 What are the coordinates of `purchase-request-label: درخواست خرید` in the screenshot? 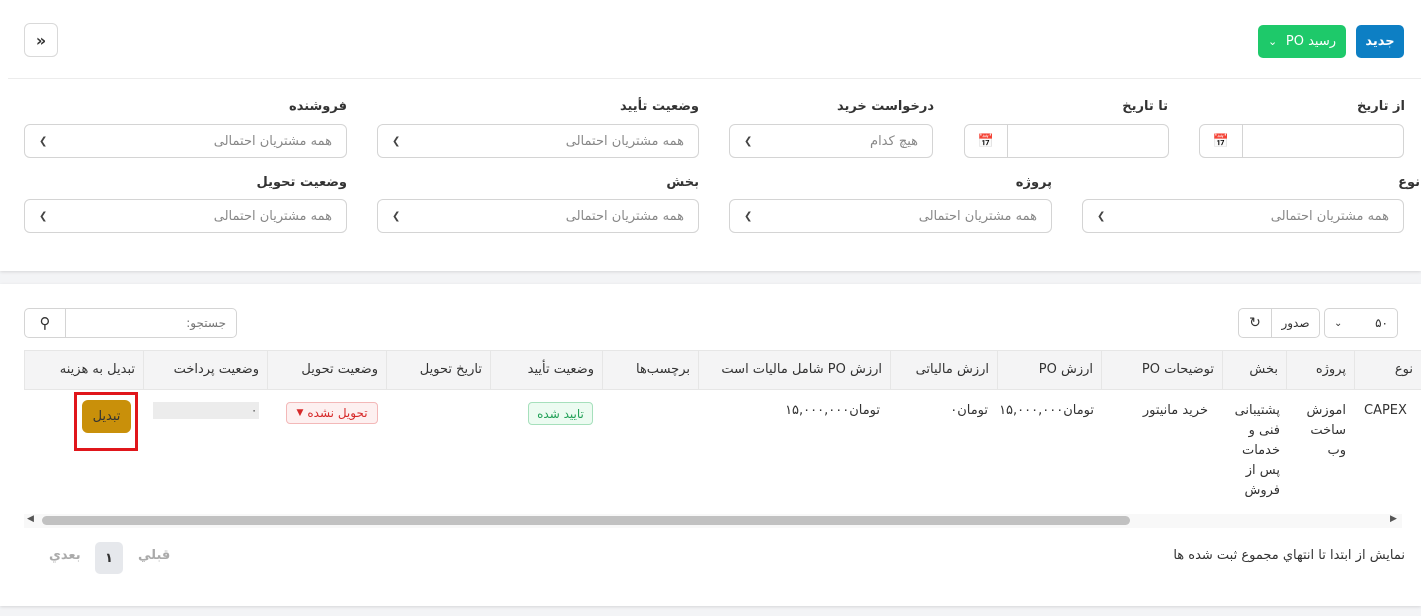 It's located at (885, 106).